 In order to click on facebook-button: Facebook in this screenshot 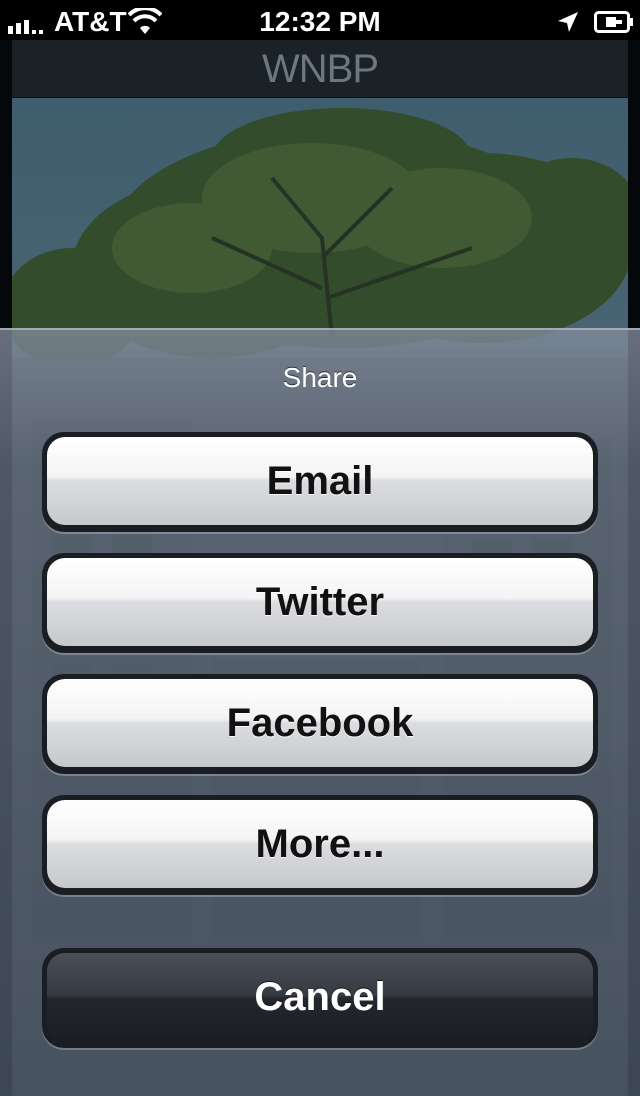, I will do `click(320, 724)`.